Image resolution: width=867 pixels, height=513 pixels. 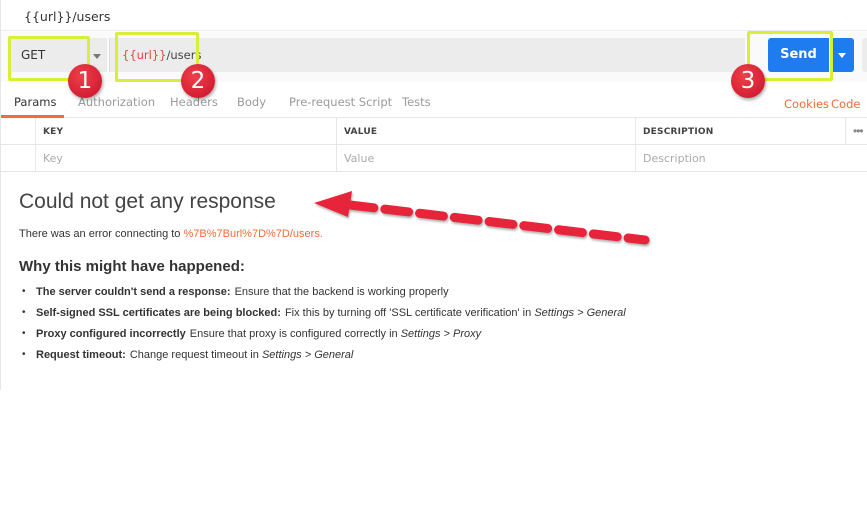 What do you see at coordinates (35, 102) in the screenshot?
I see `tab-params: Params` at bounding box center [35, 102].